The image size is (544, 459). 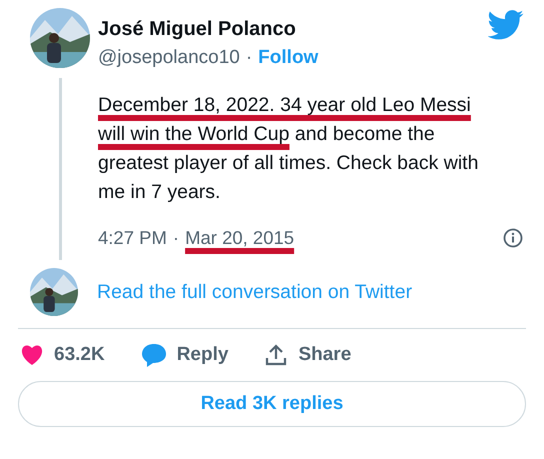 I want to click on author-handle: @josepolanco10, so click(x=169, y=58).